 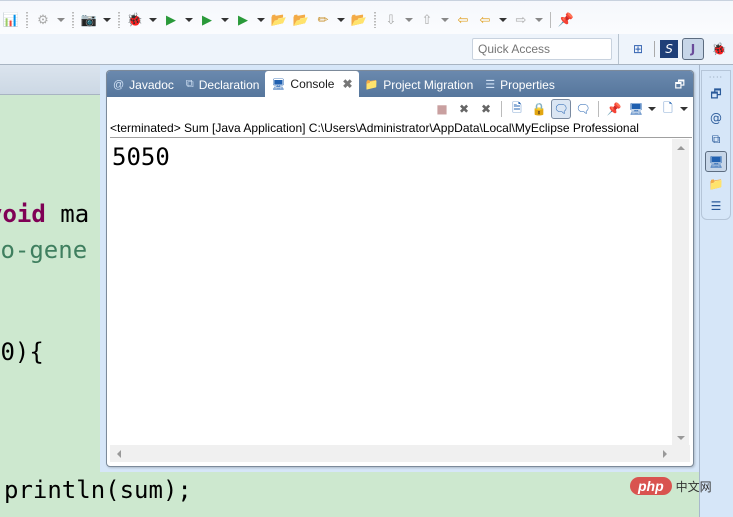 I want to click on prev-annotation-icon: ⇧, so click(x=427, y=20).